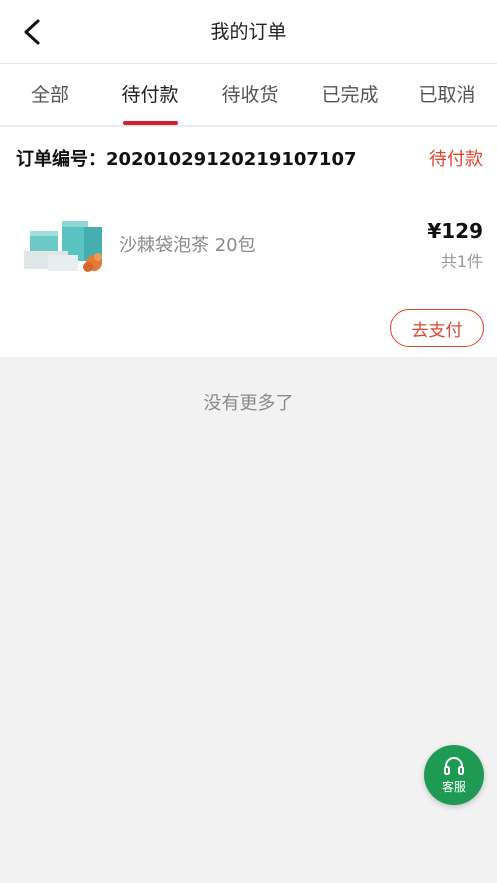  I want to click on tab-pending-payment: 待付款, so click(150, 95).